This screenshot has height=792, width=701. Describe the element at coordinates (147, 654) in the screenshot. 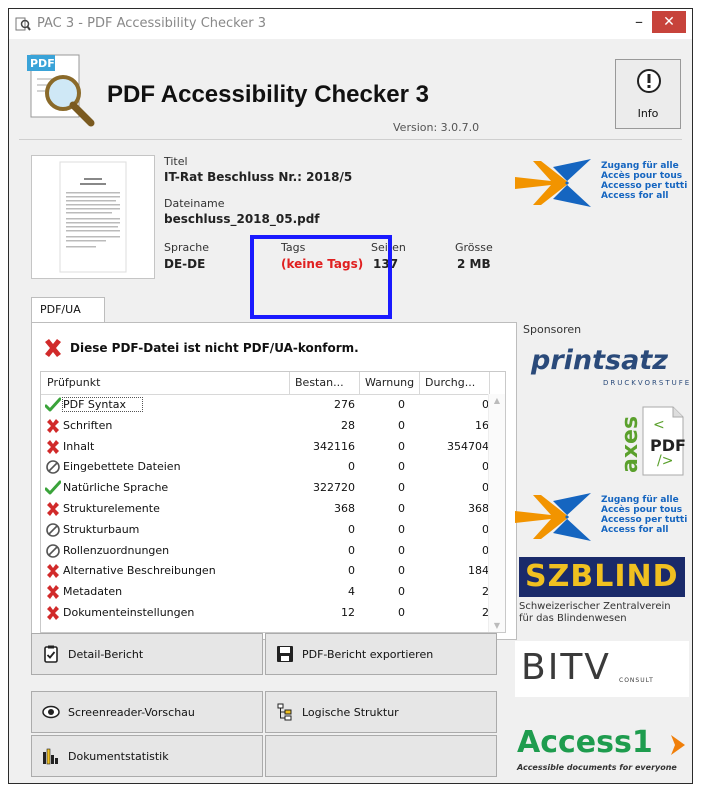

I see `detail-report-button: Detail-Bericht` at that location.